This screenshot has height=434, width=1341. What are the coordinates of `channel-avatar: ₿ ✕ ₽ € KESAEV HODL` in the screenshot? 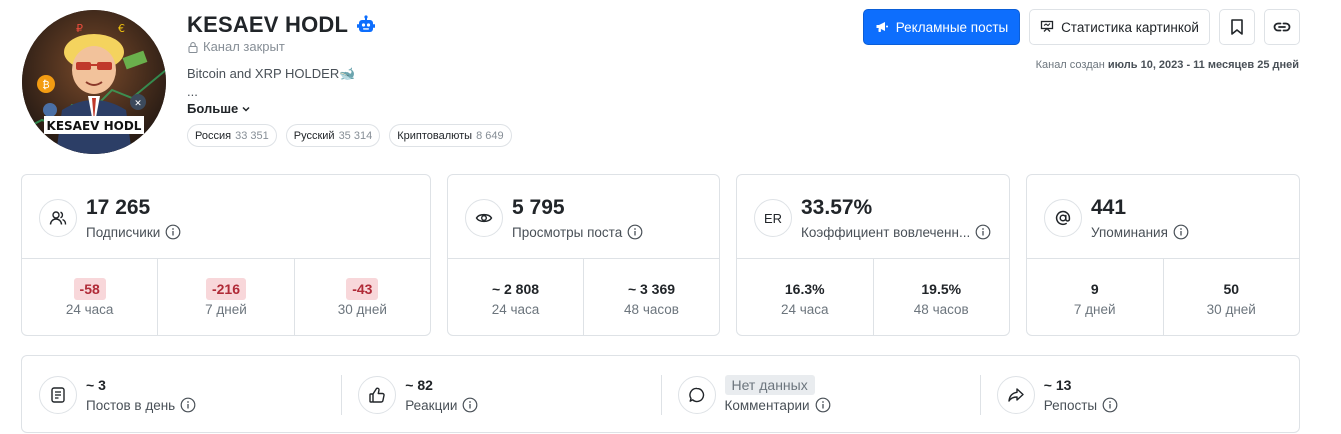 It's located at (94, 82).